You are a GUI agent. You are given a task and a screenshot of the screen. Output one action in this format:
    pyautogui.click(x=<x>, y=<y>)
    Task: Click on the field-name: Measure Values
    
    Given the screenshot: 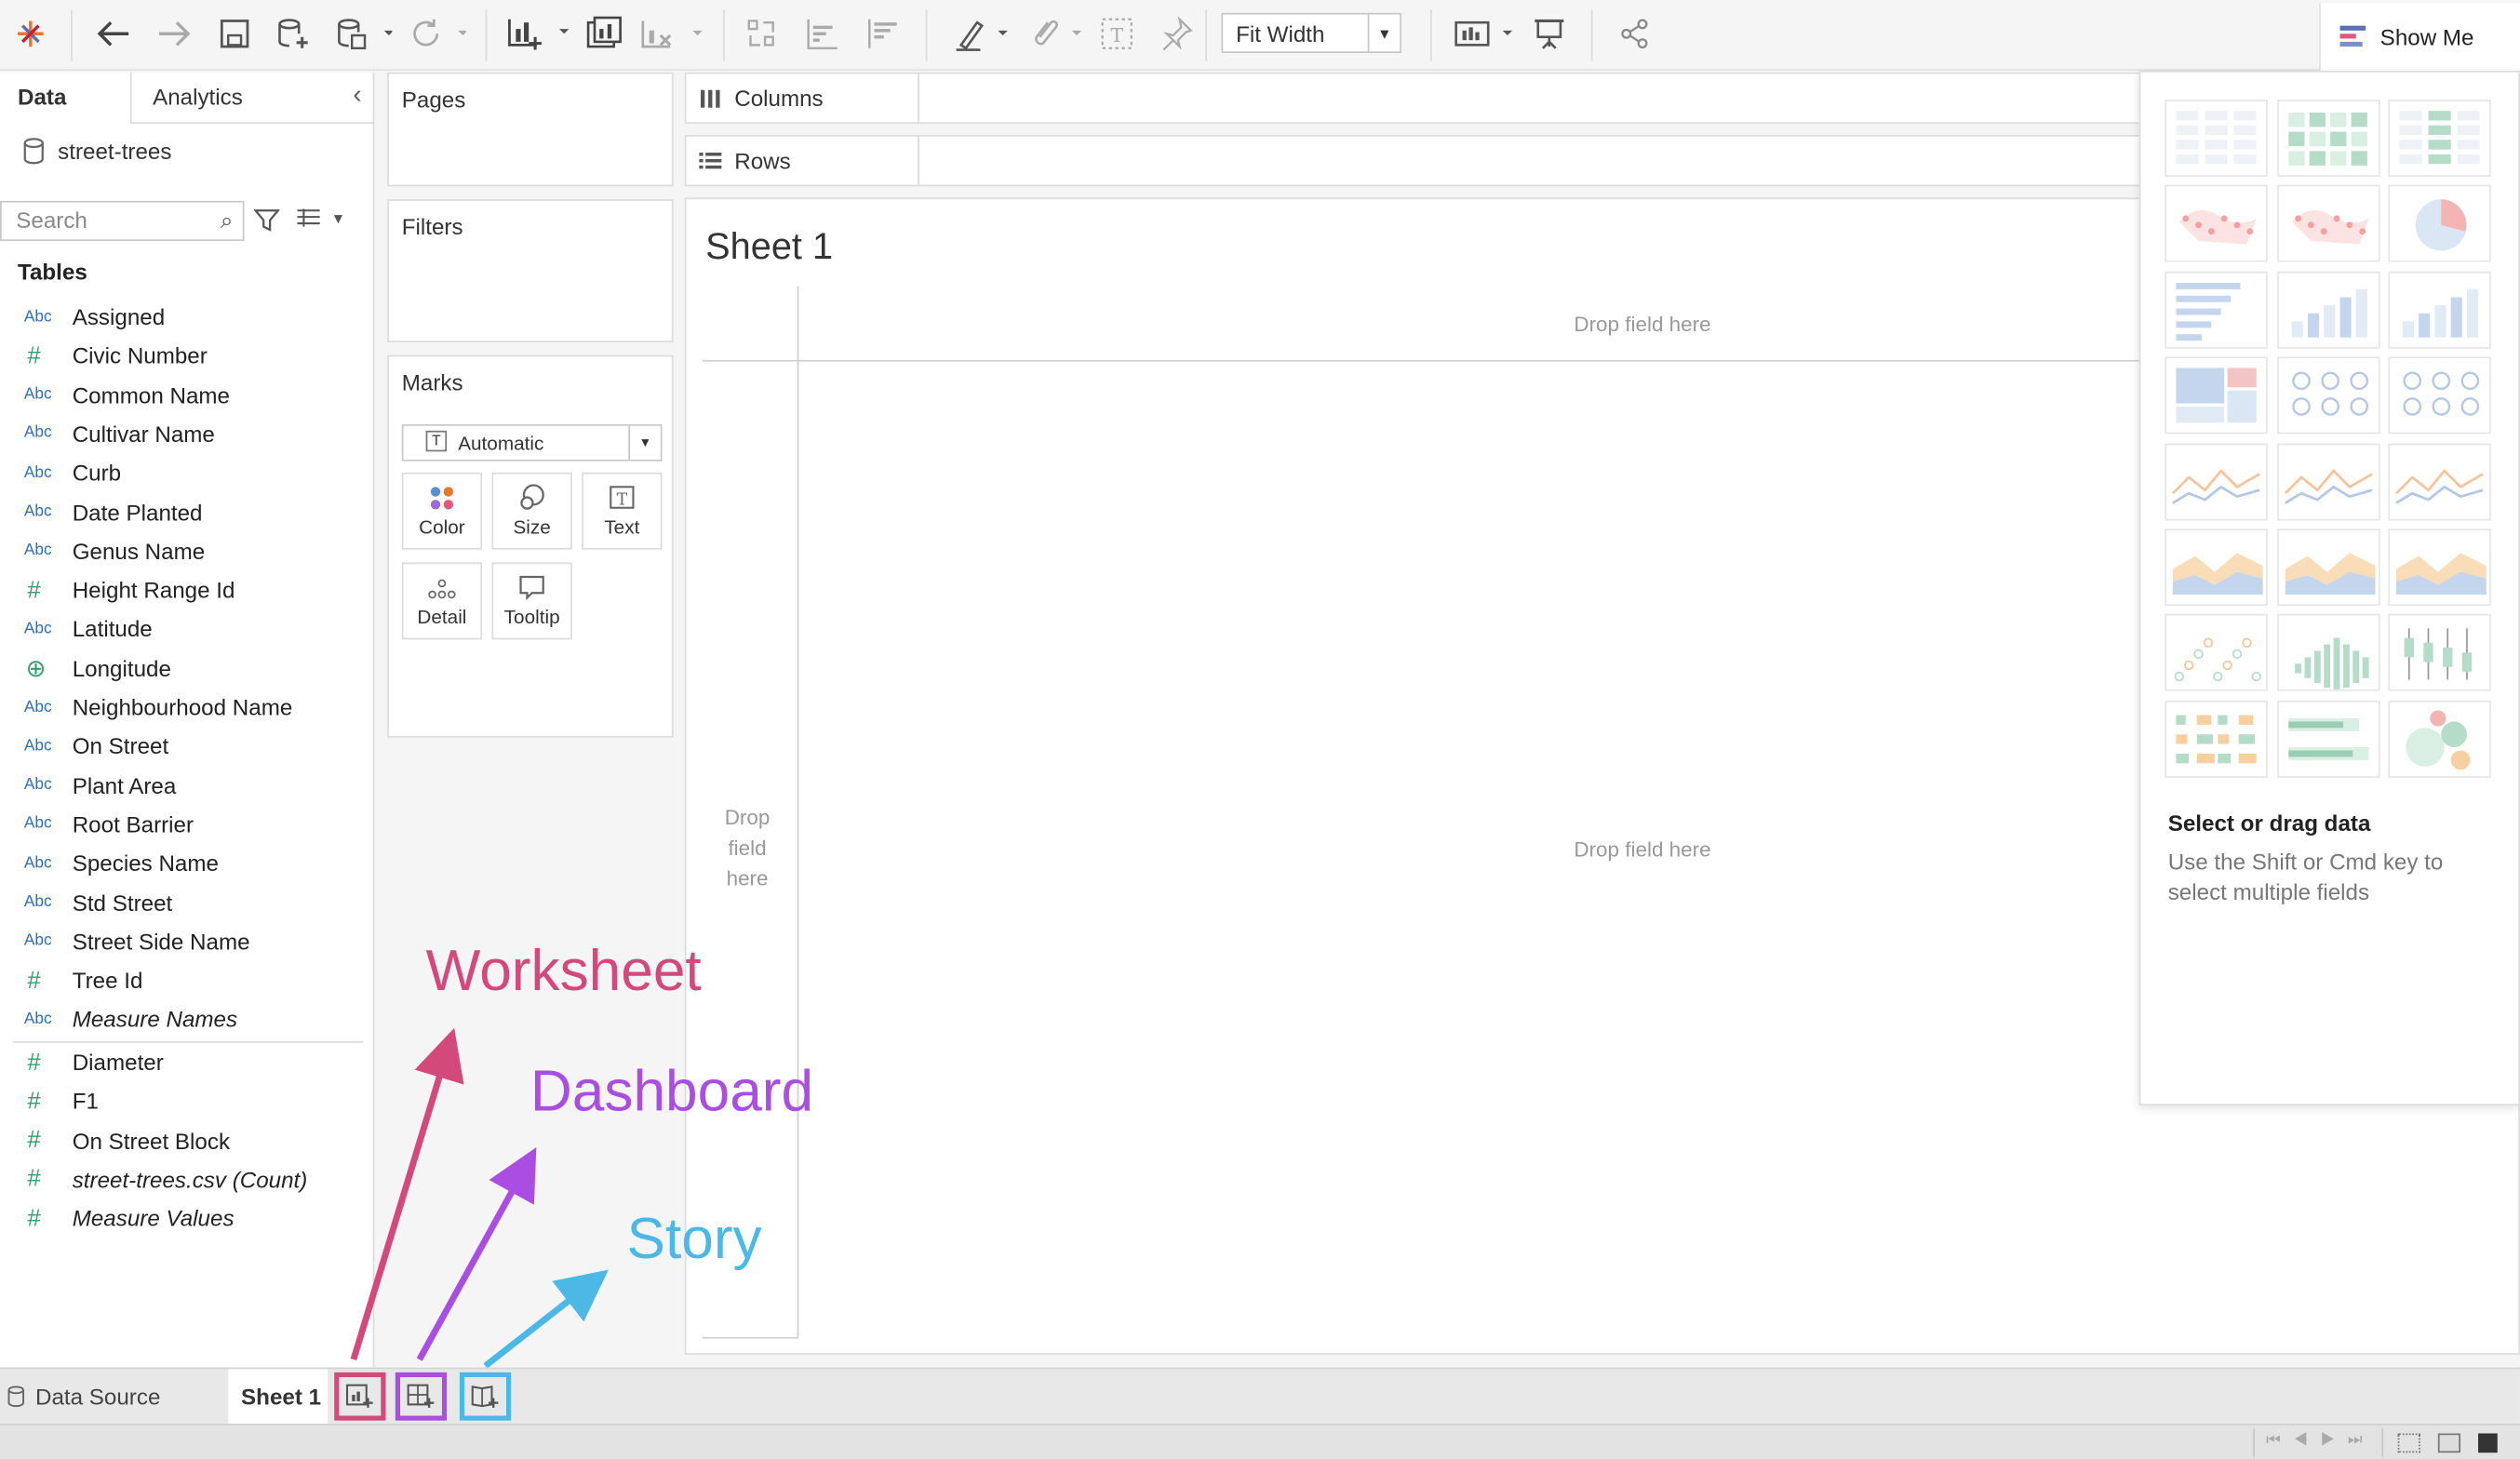 What is the action you would take?
    pyautogui.click(x=153, y=1218)
    